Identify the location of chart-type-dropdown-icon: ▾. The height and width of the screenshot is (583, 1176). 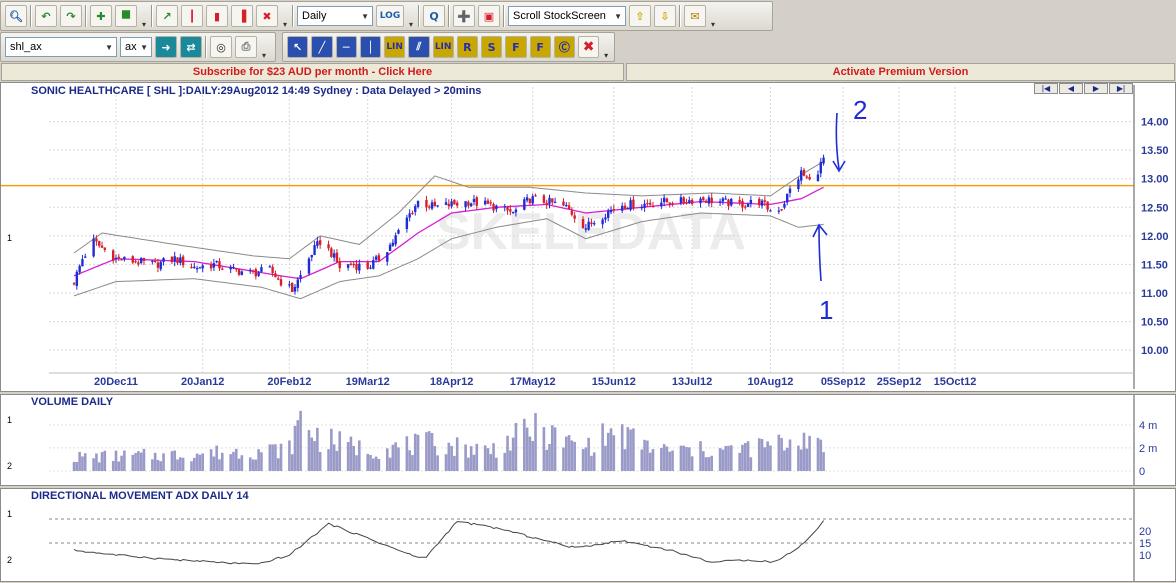
(285, 16).